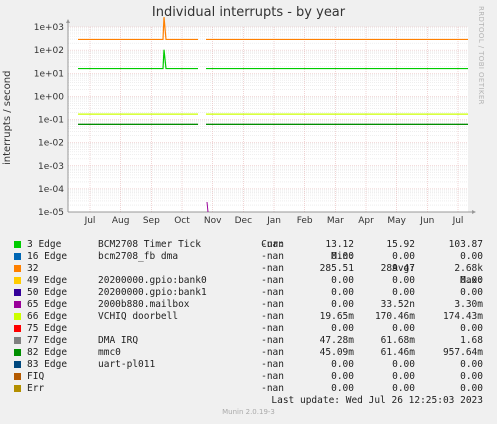 The width and height of the screenshot is (497, 424). What do you see at coordinates (396, 221) in the screenshot?
I see `x-tick-label: May` at bounding box center [396, 221].